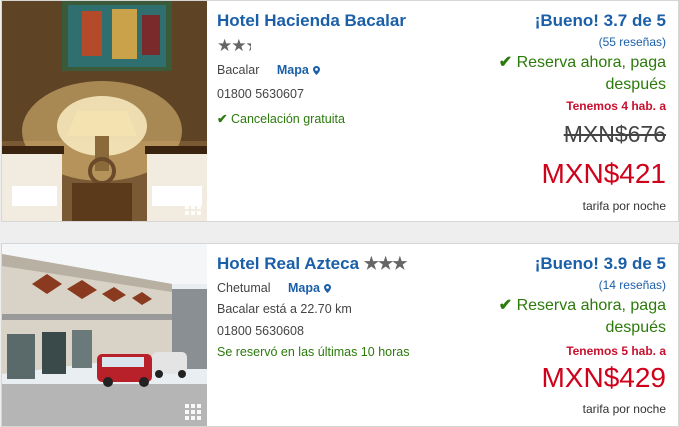  What do you see at coordinates (274, 288) in the screenshot?
I see `location-row: Chetumal Mapa` at bounding box center [274, 288].